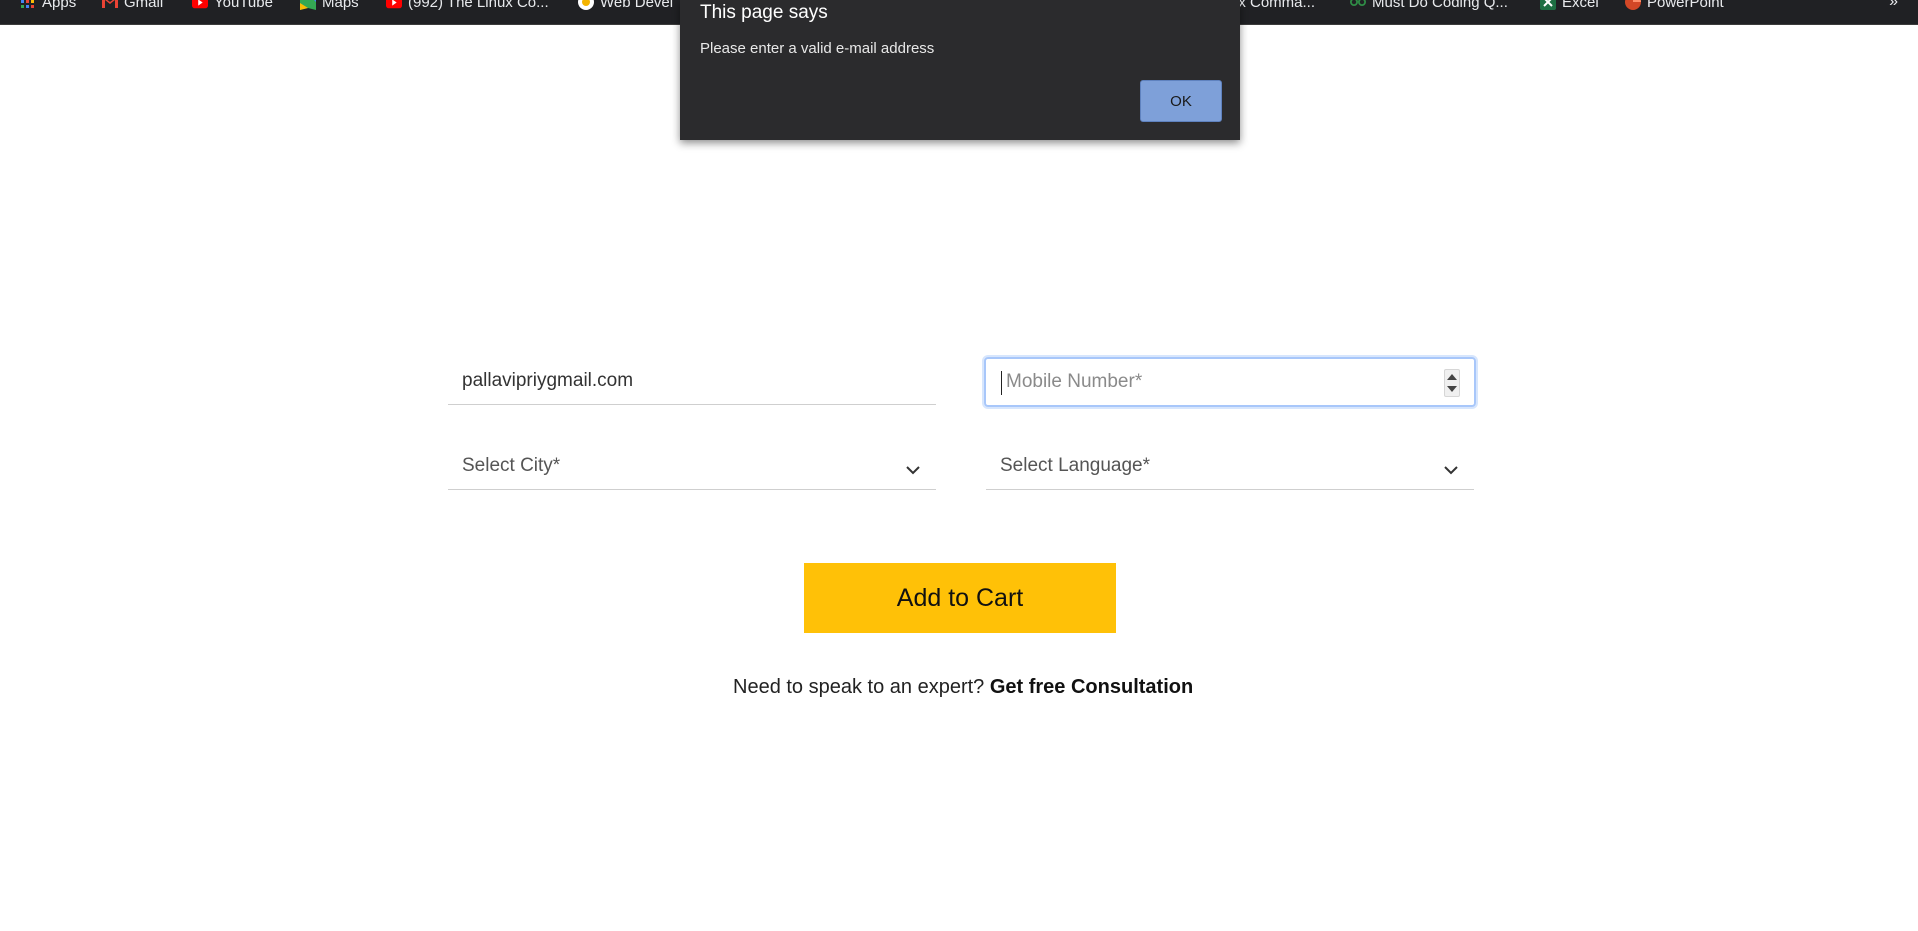 The image size is (1918, 931). I want to click on bookmark-label: PowerPoint, so click(1685, 5).